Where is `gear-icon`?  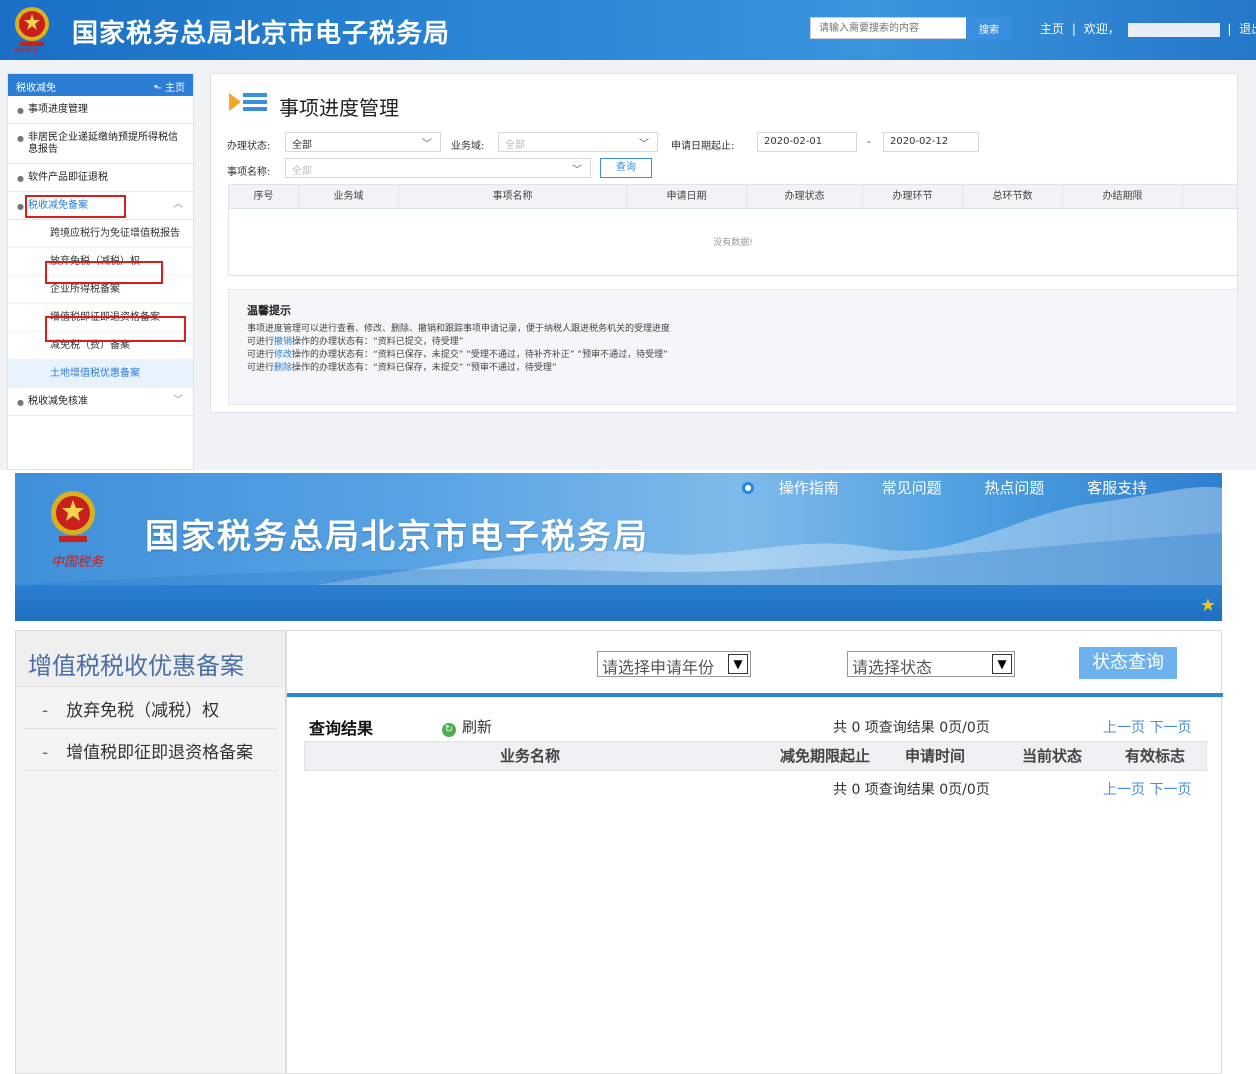
gear-icon is located at coordinates (748, 488).